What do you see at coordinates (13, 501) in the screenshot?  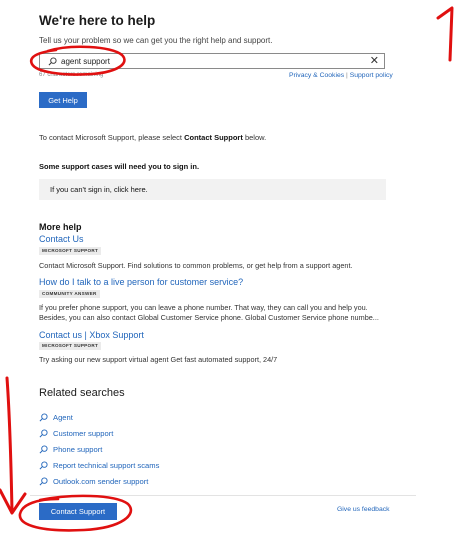 I see `annotation-arrow-head` at bounding box center [13, 501].